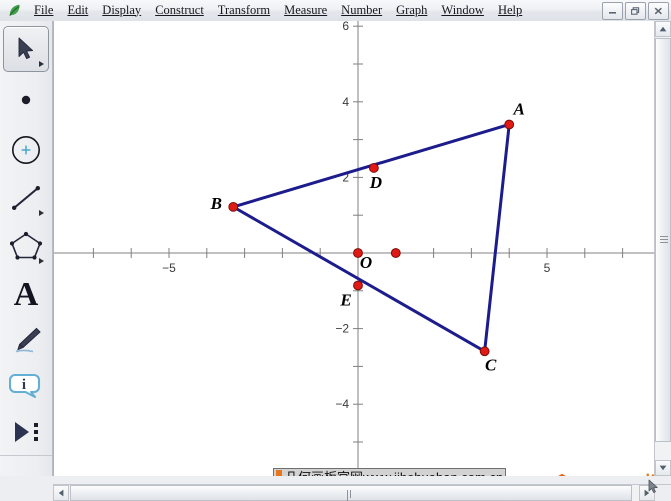 The height and width of the screenshot is (501, 671). What do you see at coordinates (663, 29) in the screenshot?
I see `scroll-up-button` at bounding box center [663, 29].